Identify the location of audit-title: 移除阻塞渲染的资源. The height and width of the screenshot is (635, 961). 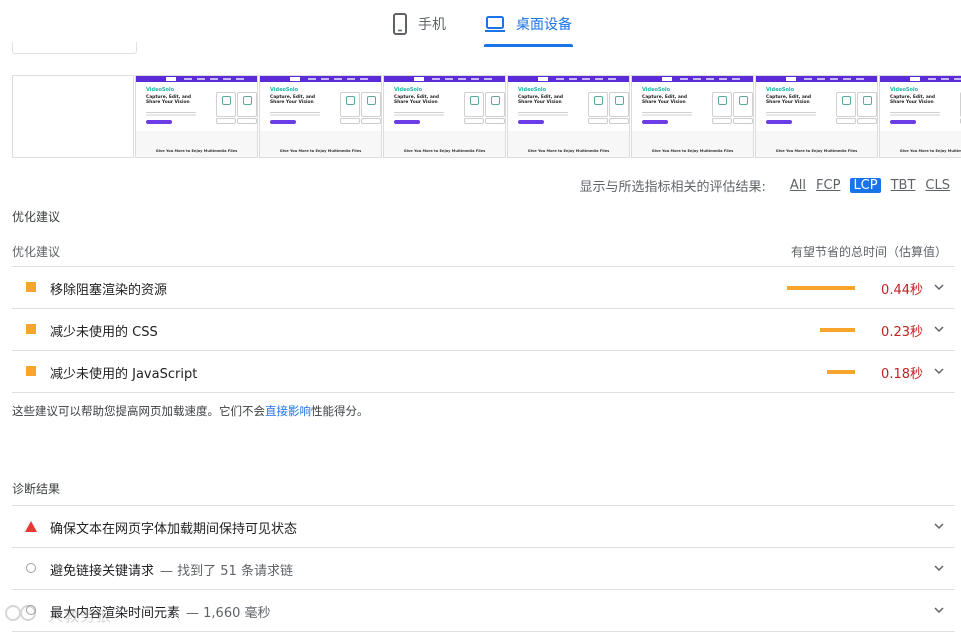
(109, 290).